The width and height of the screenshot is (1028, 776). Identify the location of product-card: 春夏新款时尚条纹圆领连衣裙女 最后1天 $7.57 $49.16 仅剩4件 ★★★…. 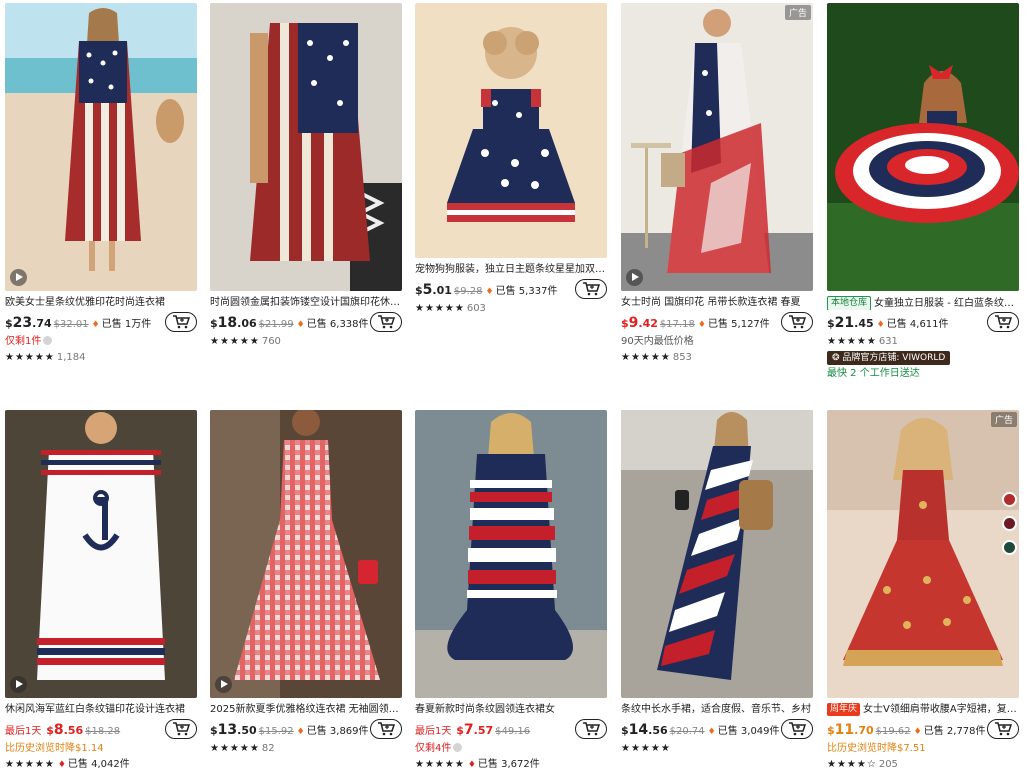
(511, 591).